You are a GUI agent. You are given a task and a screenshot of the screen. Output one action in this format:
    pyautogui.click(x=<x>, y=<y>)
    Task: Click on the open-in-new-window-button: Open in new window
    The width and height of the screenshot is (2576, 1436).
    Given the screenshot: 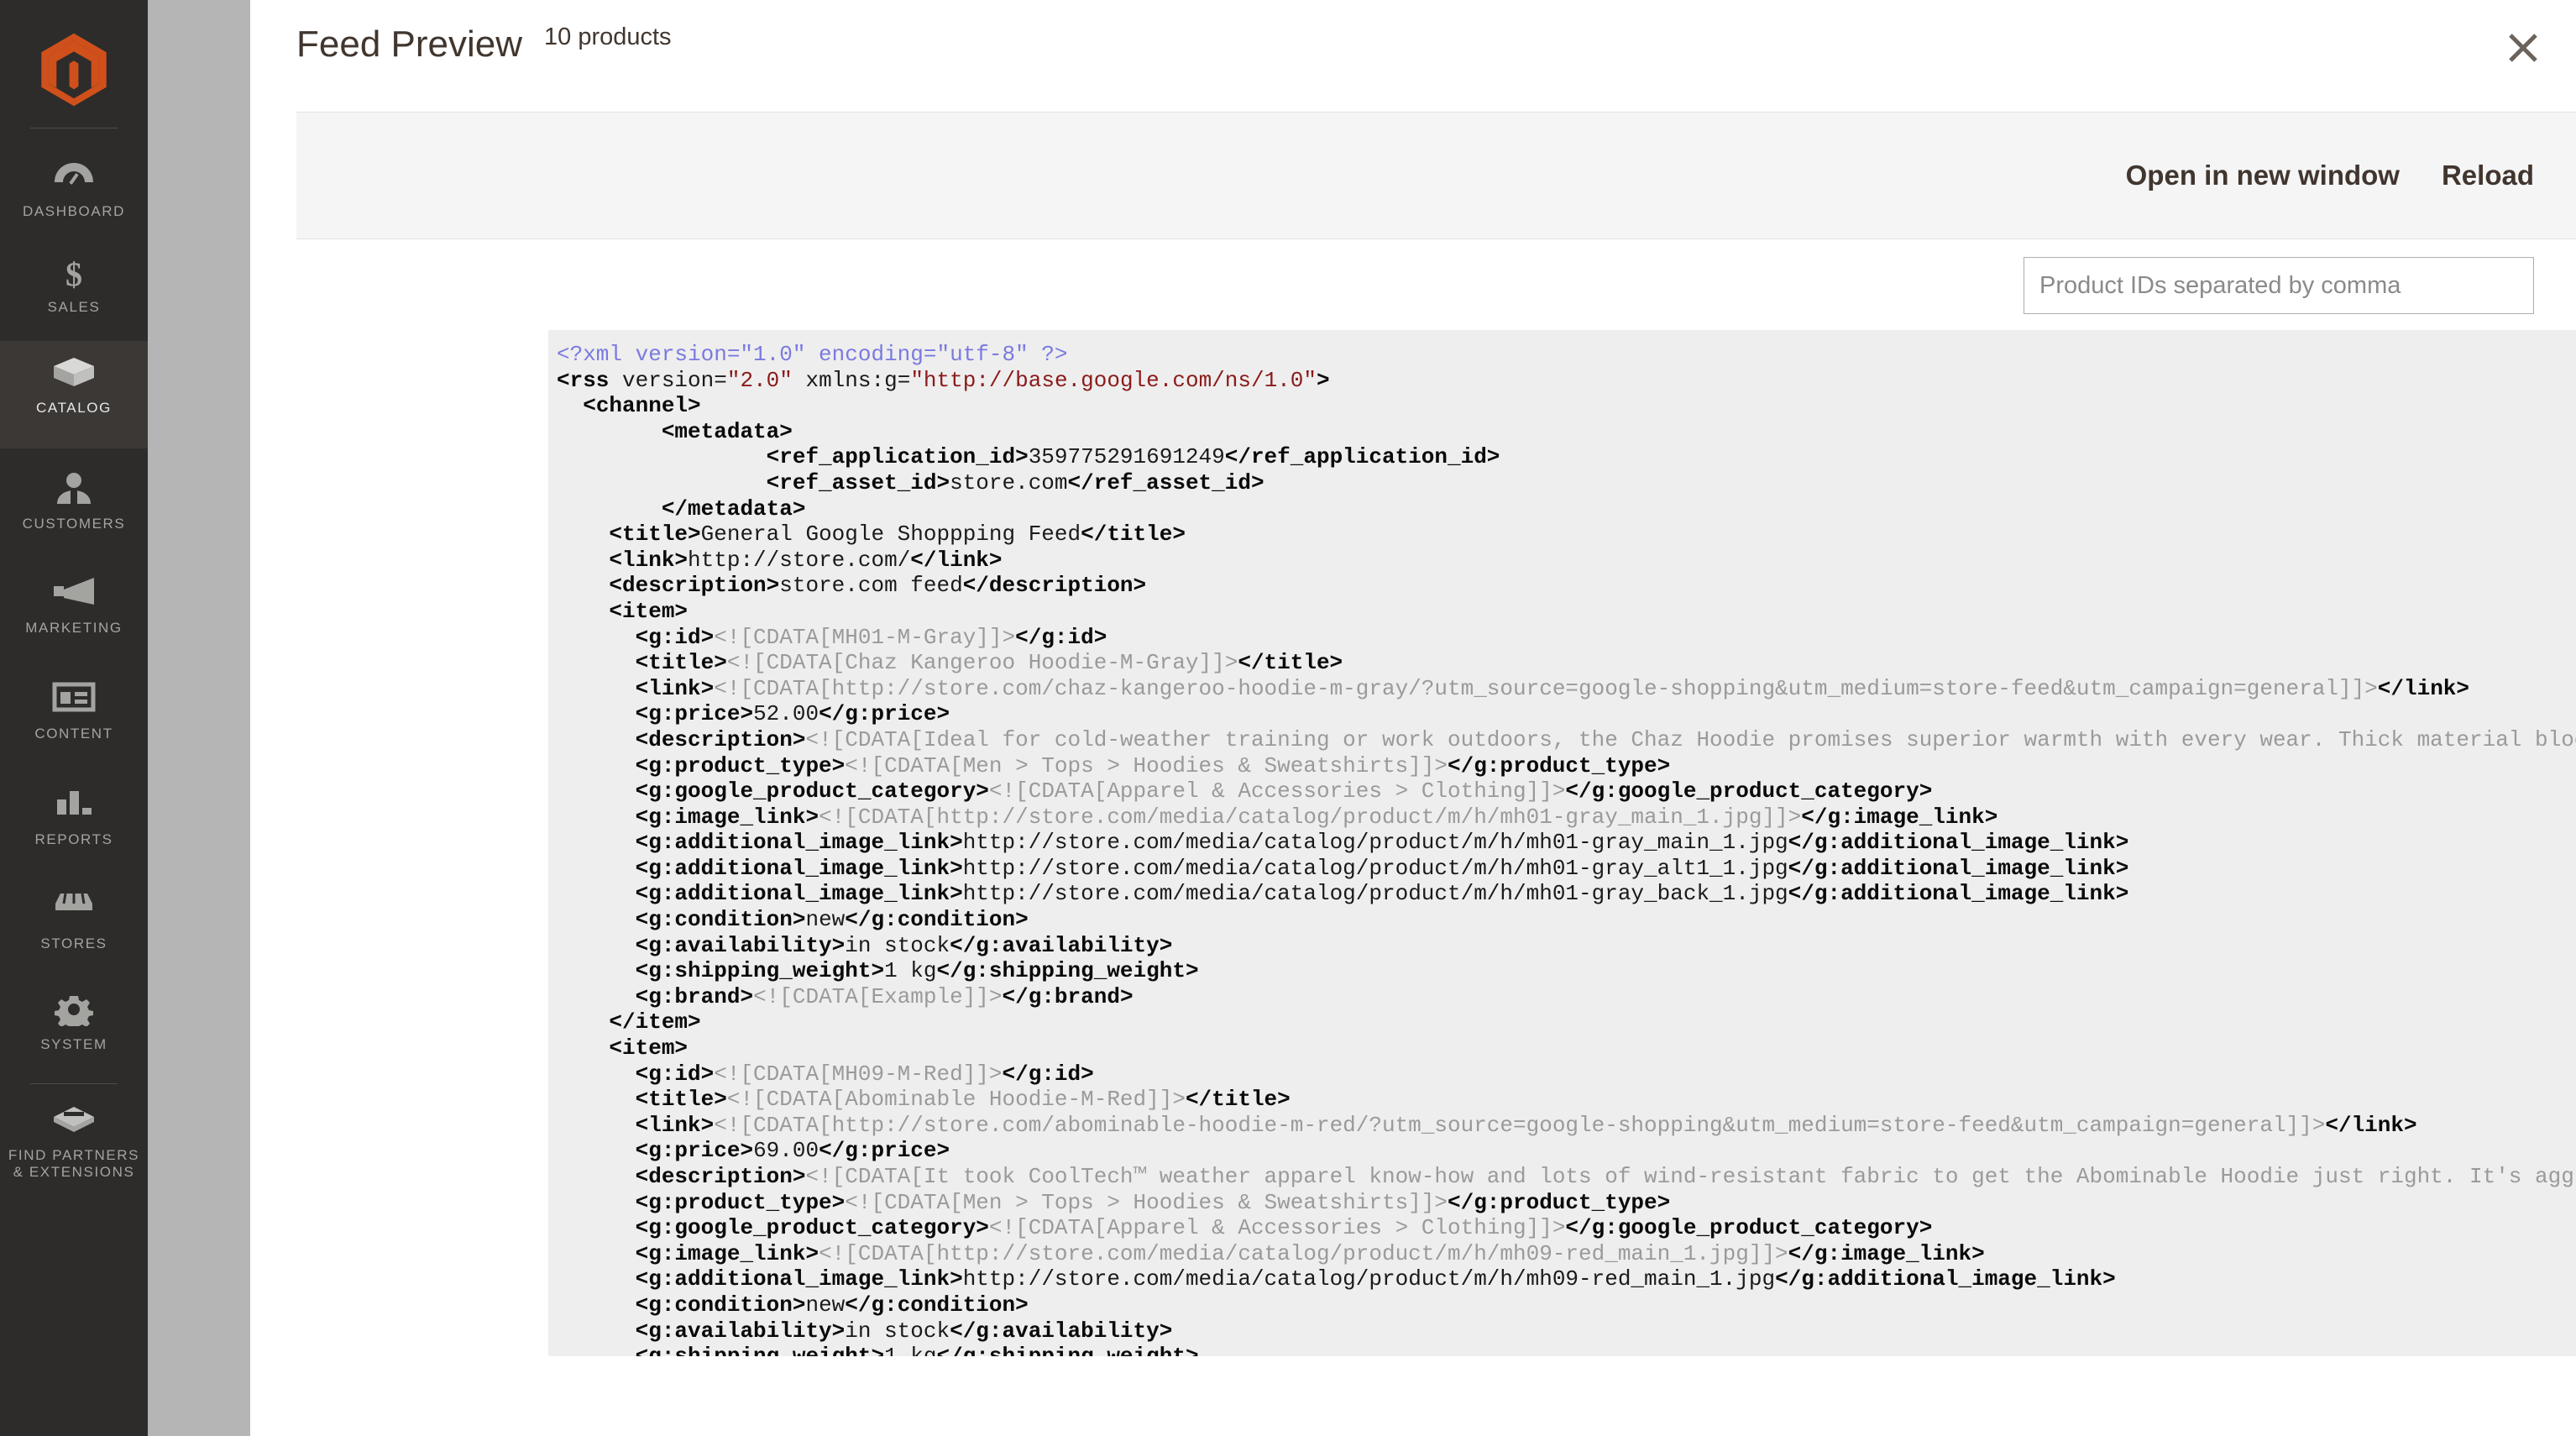 What is the action you would take?
    pyautogui.click(x=2263, y=176)
    